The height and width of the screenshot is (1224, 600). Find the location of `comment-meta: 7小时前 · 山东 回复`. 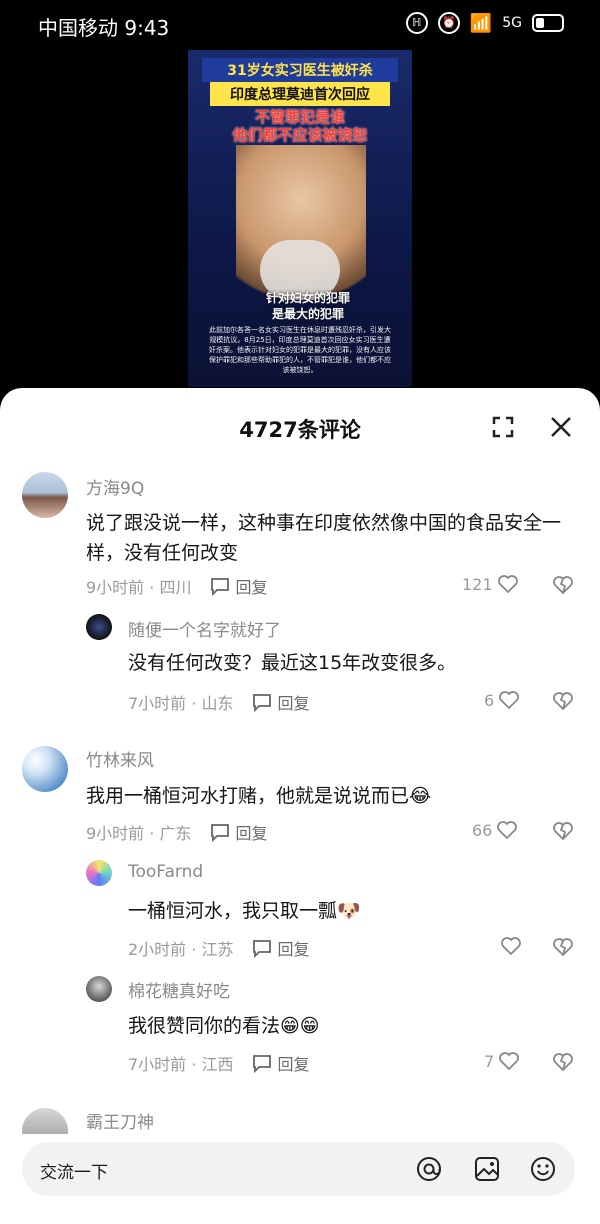

comment-meta: 7小时前 · 山东 回复 is located at coordinates (218, 702).